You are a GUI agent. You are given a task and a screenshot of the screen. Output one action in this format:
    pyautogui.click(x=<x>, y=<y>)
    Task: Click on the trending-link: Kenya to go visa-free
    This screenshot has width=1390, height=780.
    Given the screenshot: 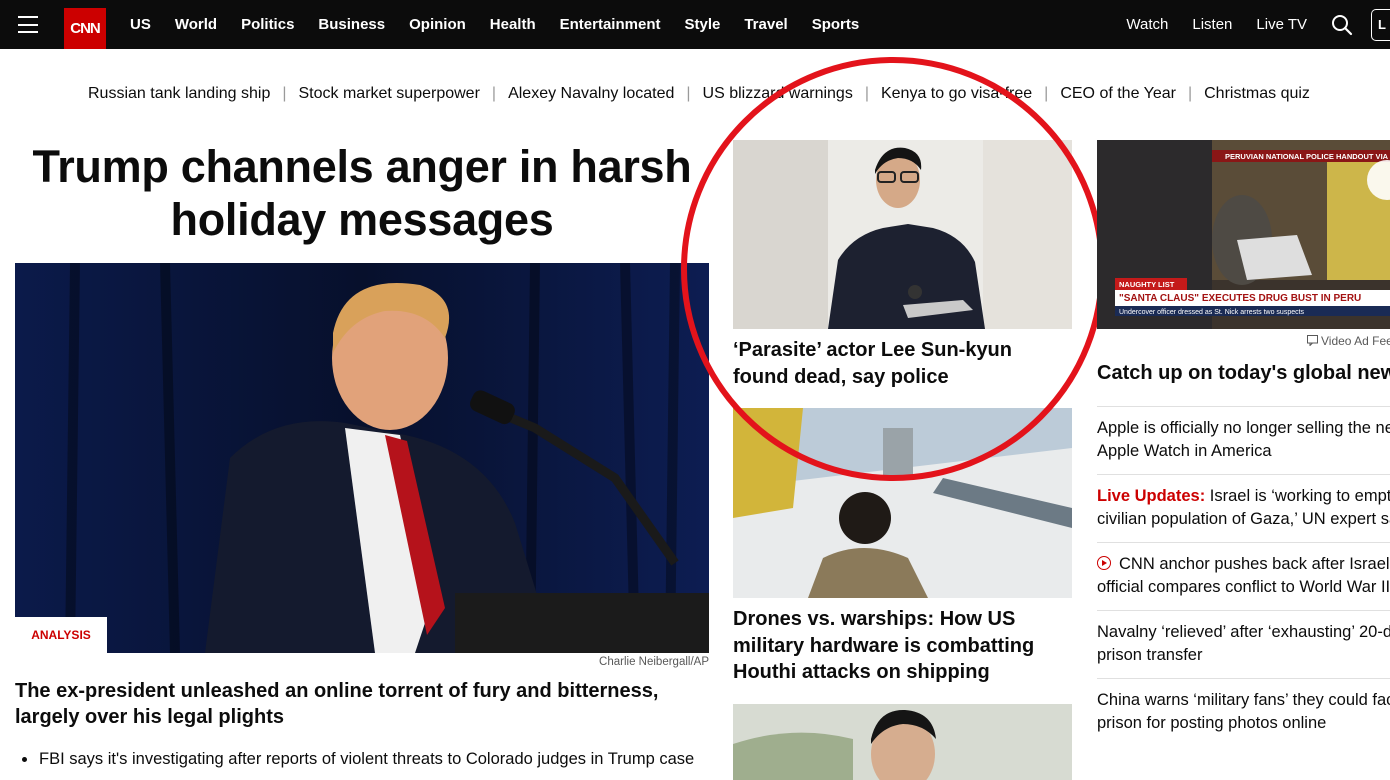 What is the action you would take?
    pyautogui.click(x=956, y=94)
    